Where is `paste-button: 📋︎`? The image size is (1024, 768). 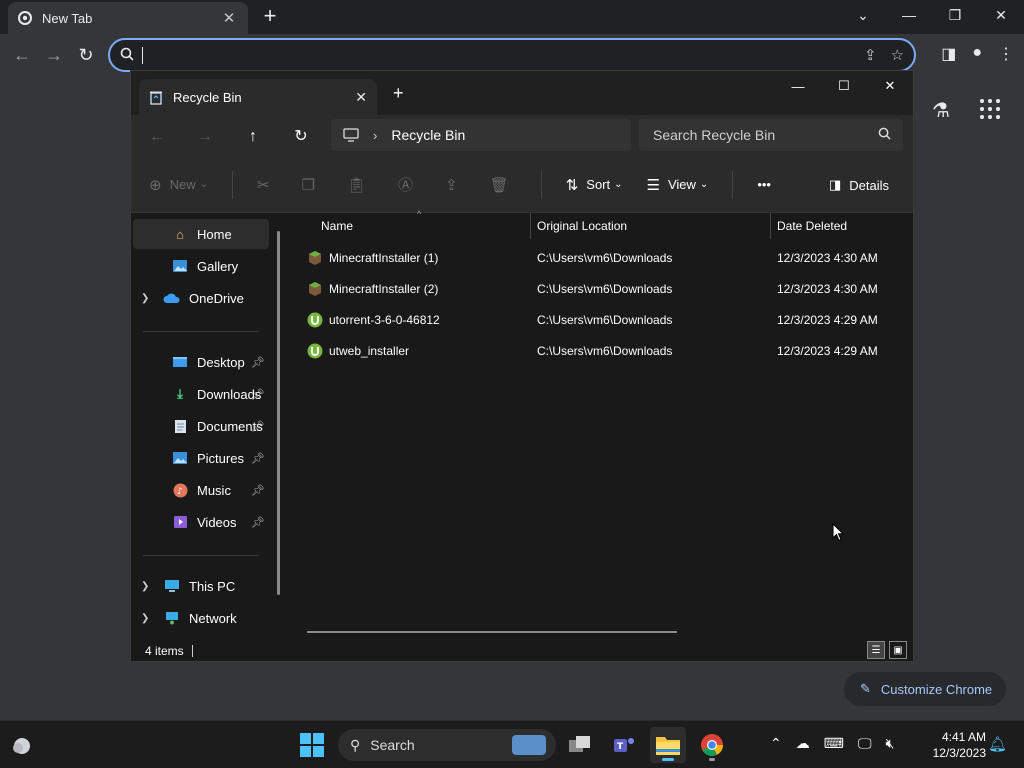
paste-button: 📋︎ is located at coordinates (360, 185).